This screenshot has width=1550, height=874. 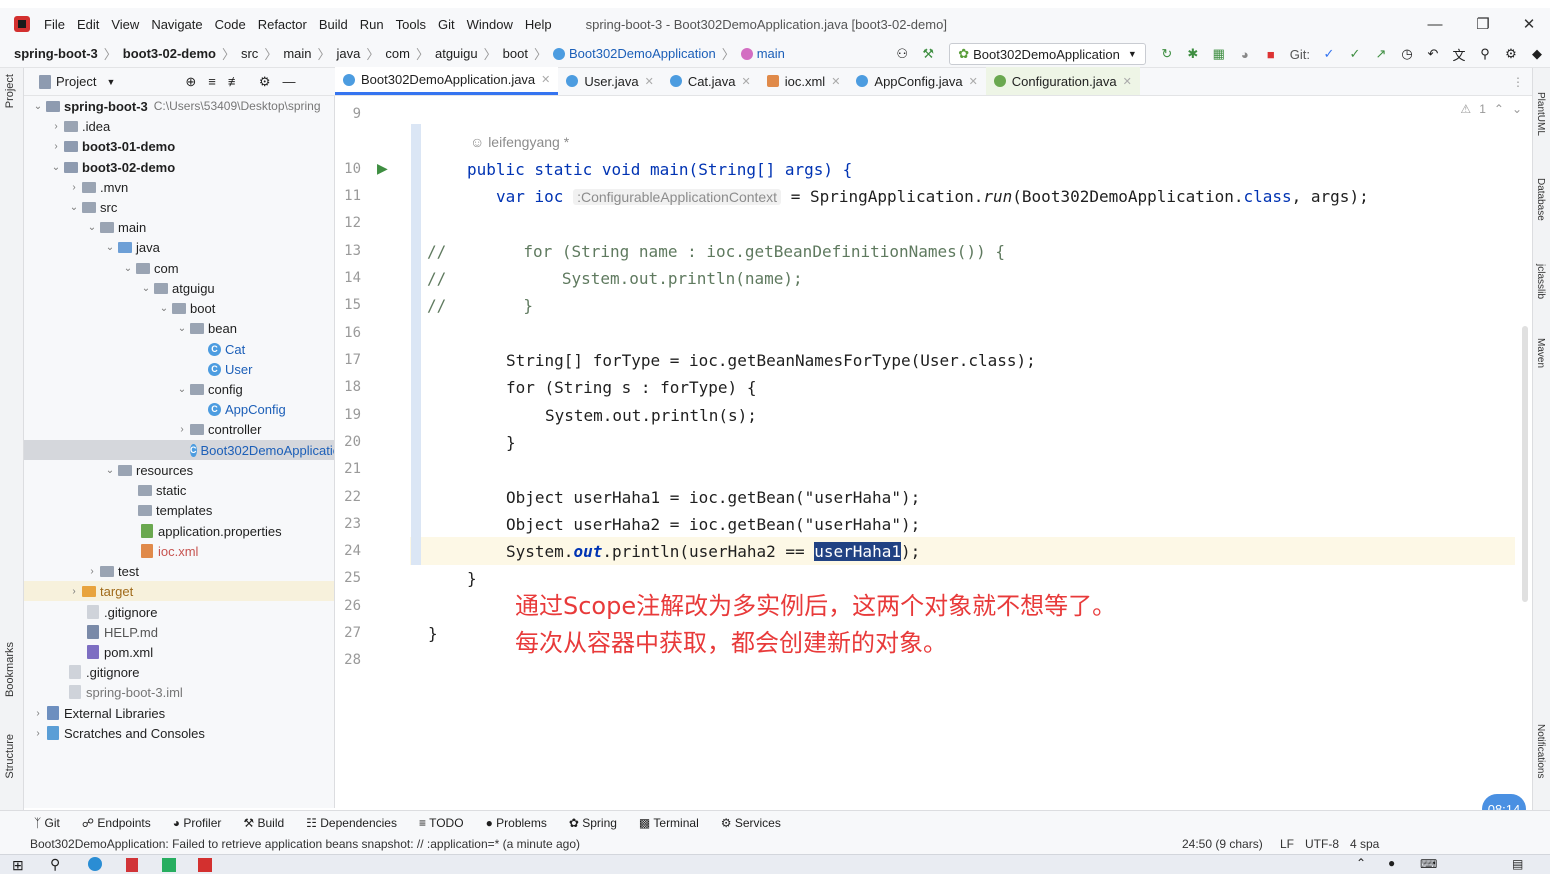 What do you see at coordinates (751, 823) in the screenshot?
I see `services-tool-button: ⚙ Services` at bounding box center [751, 823].